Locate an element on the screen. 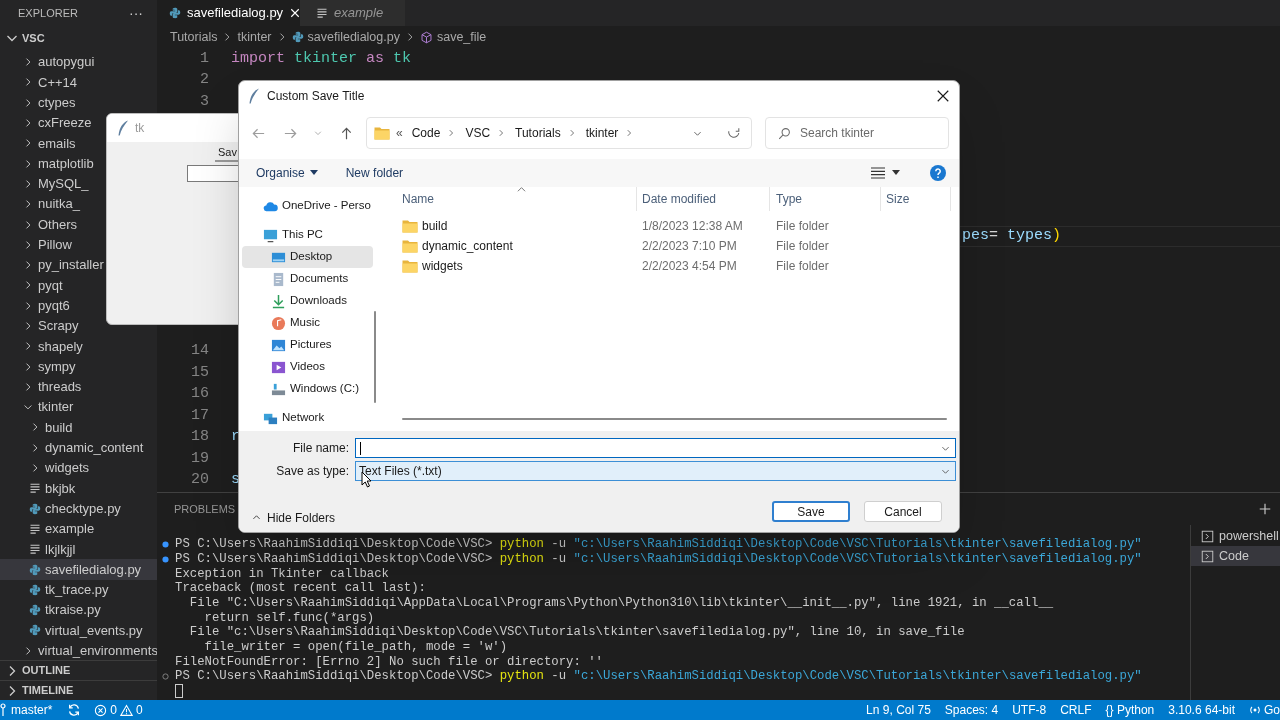 Image resolution: width=1280 pixels, height=720 pixels. window-title: Custom Save Title is located at coordinates (316, 96).